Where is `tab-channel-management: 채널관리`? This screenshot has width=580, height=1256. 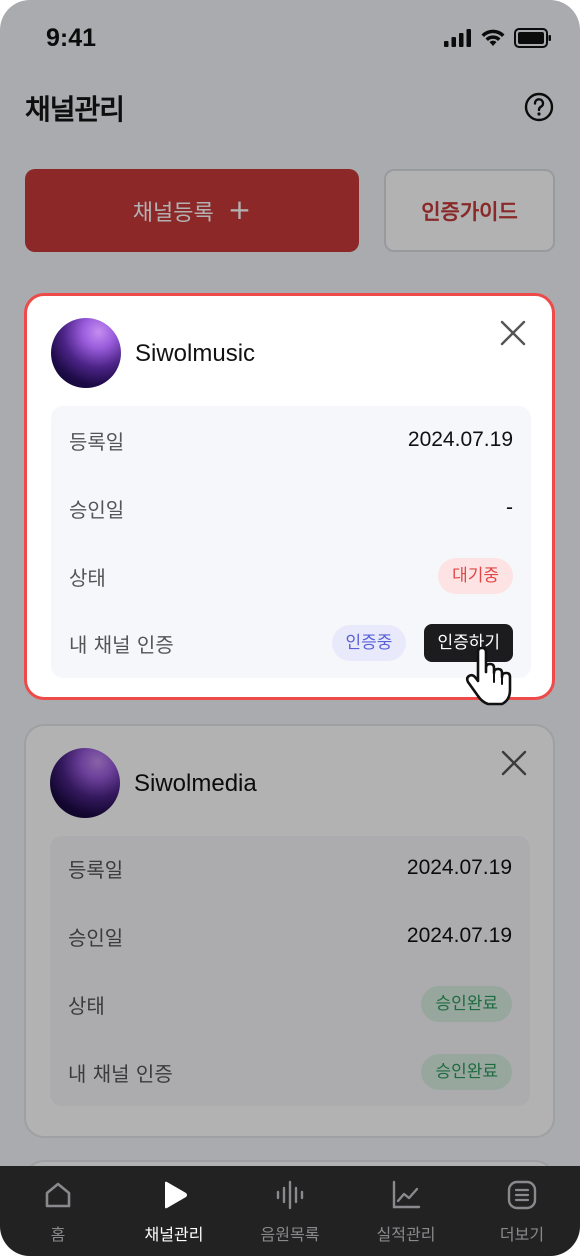
tab-channel-management: 채널관리 is located at coordinates (174, 1211).